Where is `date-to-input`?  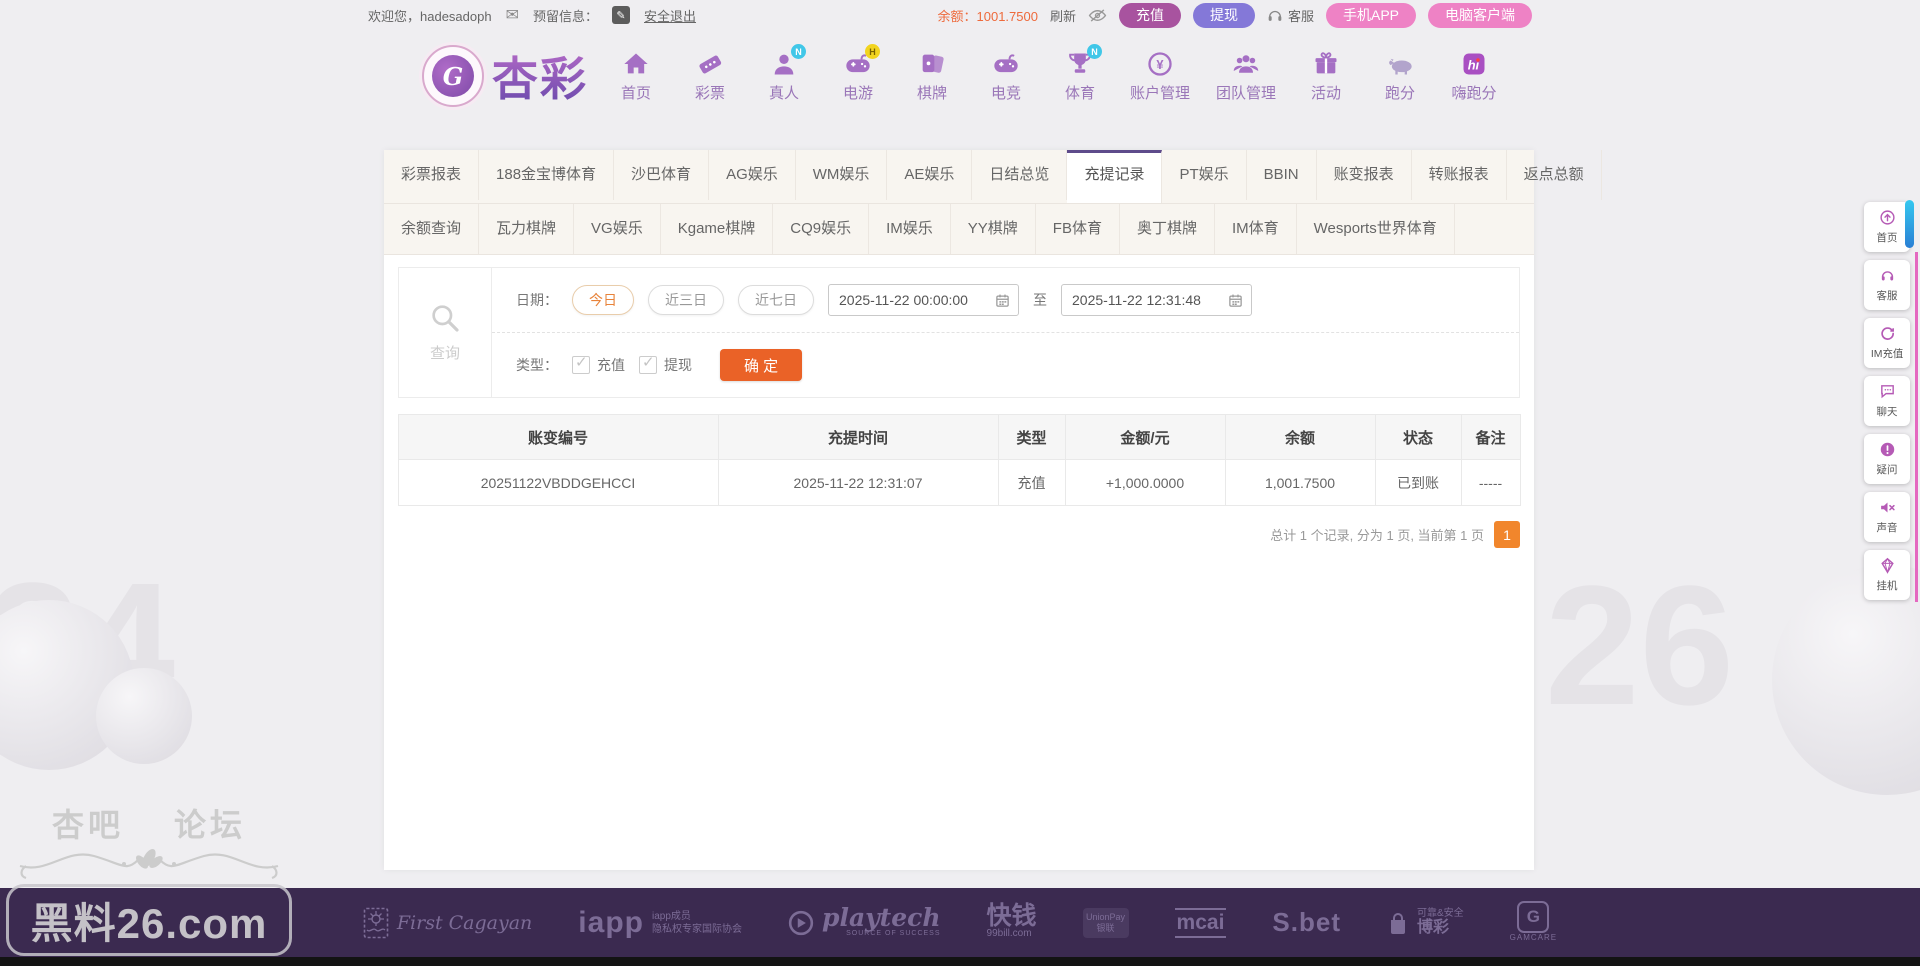
date-to-input is located at coordinates (1146, 300).